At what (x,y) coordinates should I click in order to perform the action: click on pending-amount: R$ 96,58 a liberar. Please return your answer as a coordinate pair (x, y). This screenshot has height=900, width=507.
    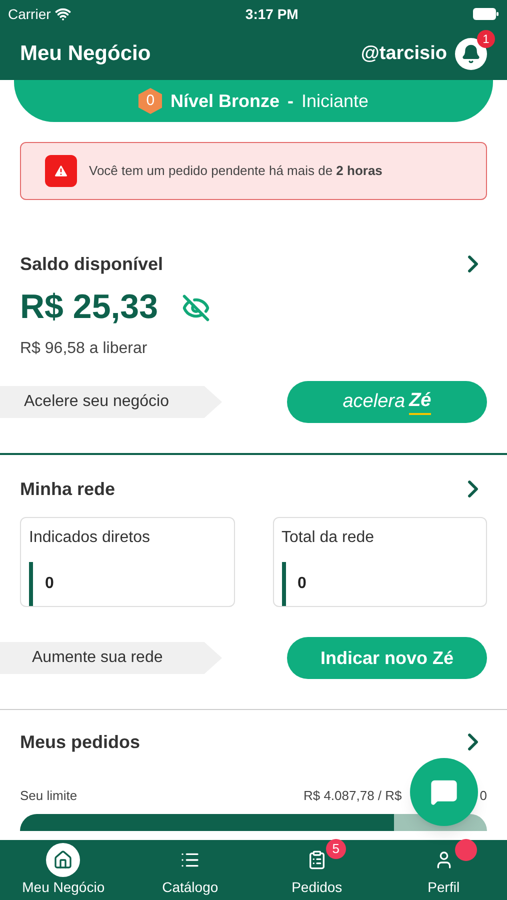
    Looking at the image, I should click on (84, 349).